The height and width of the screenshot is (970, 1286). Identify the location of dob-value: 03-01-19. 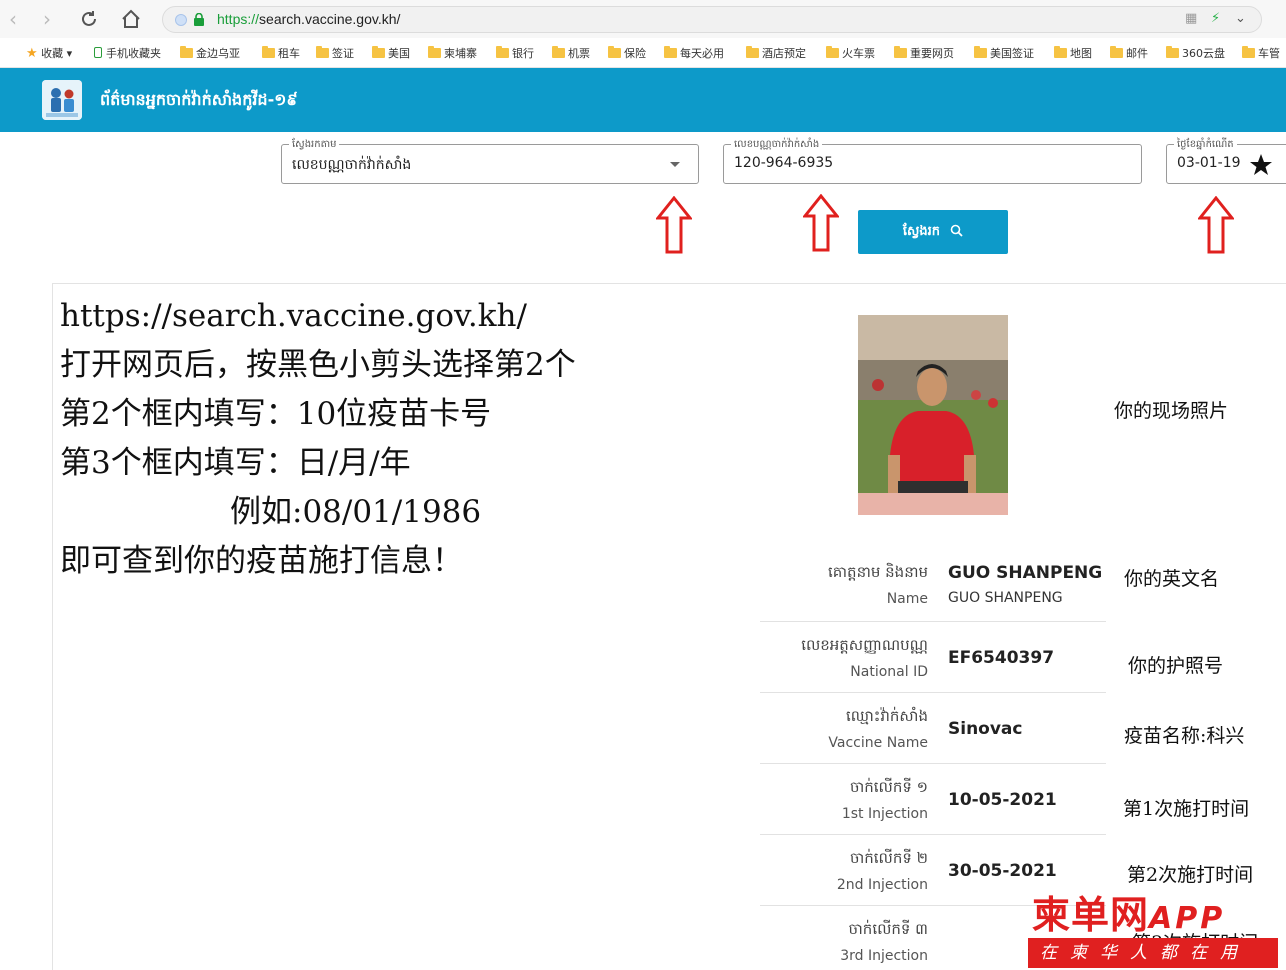
(1209, 163).